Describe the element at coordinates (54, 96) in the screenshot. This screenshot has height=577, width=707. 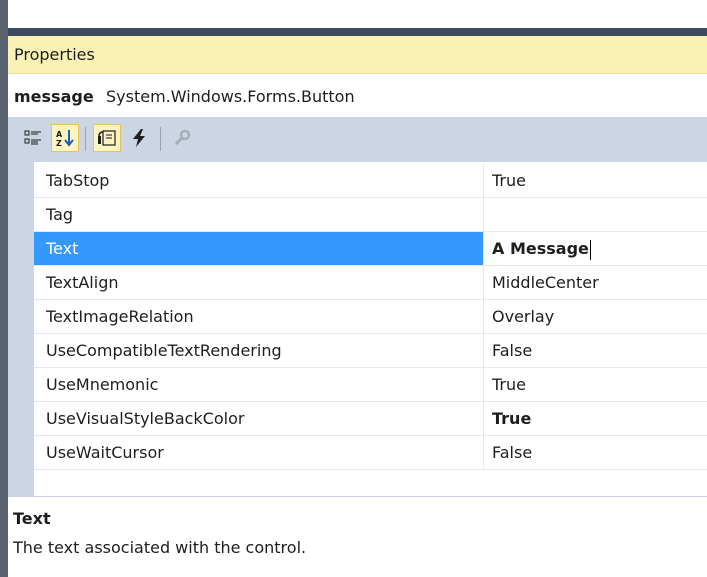
I see `object-name: message` at that location.